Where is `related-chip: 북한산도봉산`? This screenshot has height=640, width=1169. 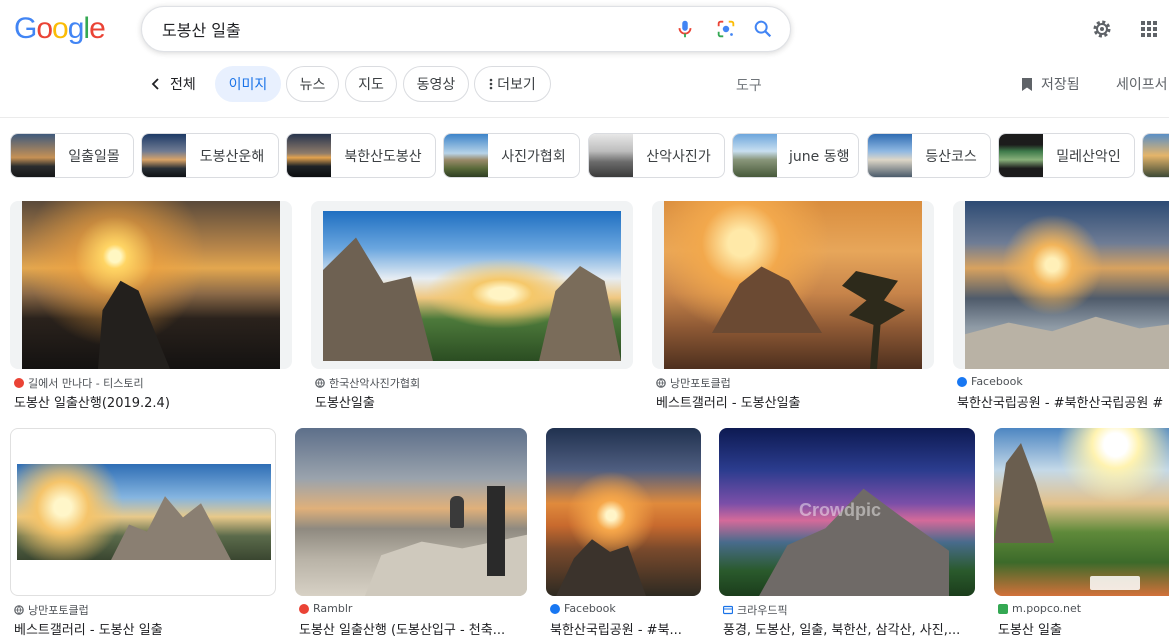
related-chip: 북한산도봉산 is located at coordinates (361, 155).